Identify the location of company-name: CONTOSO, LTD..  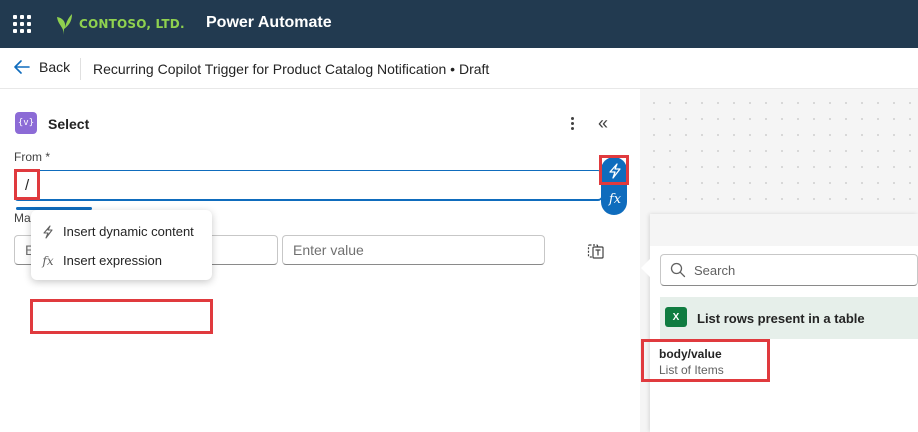
(132, 24).